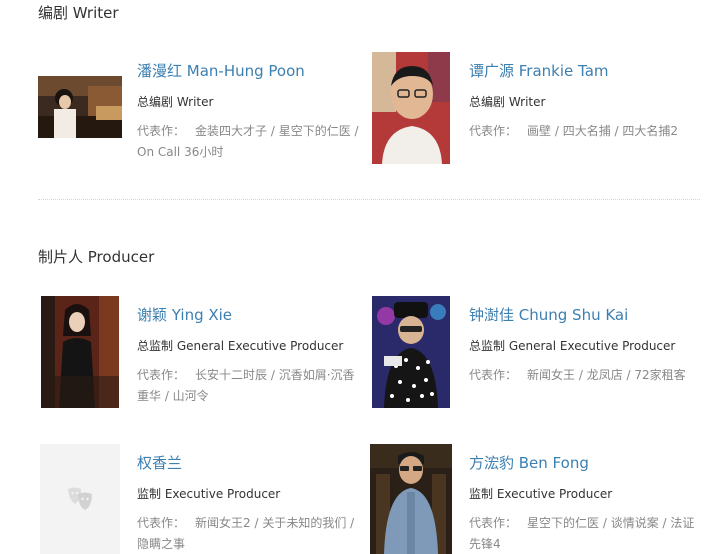 The image size is (719, 554). Describe the element at coordinates (584, 462) in the screenshot. I see `person-name: 方浤豹 Ben Fong` at that location.